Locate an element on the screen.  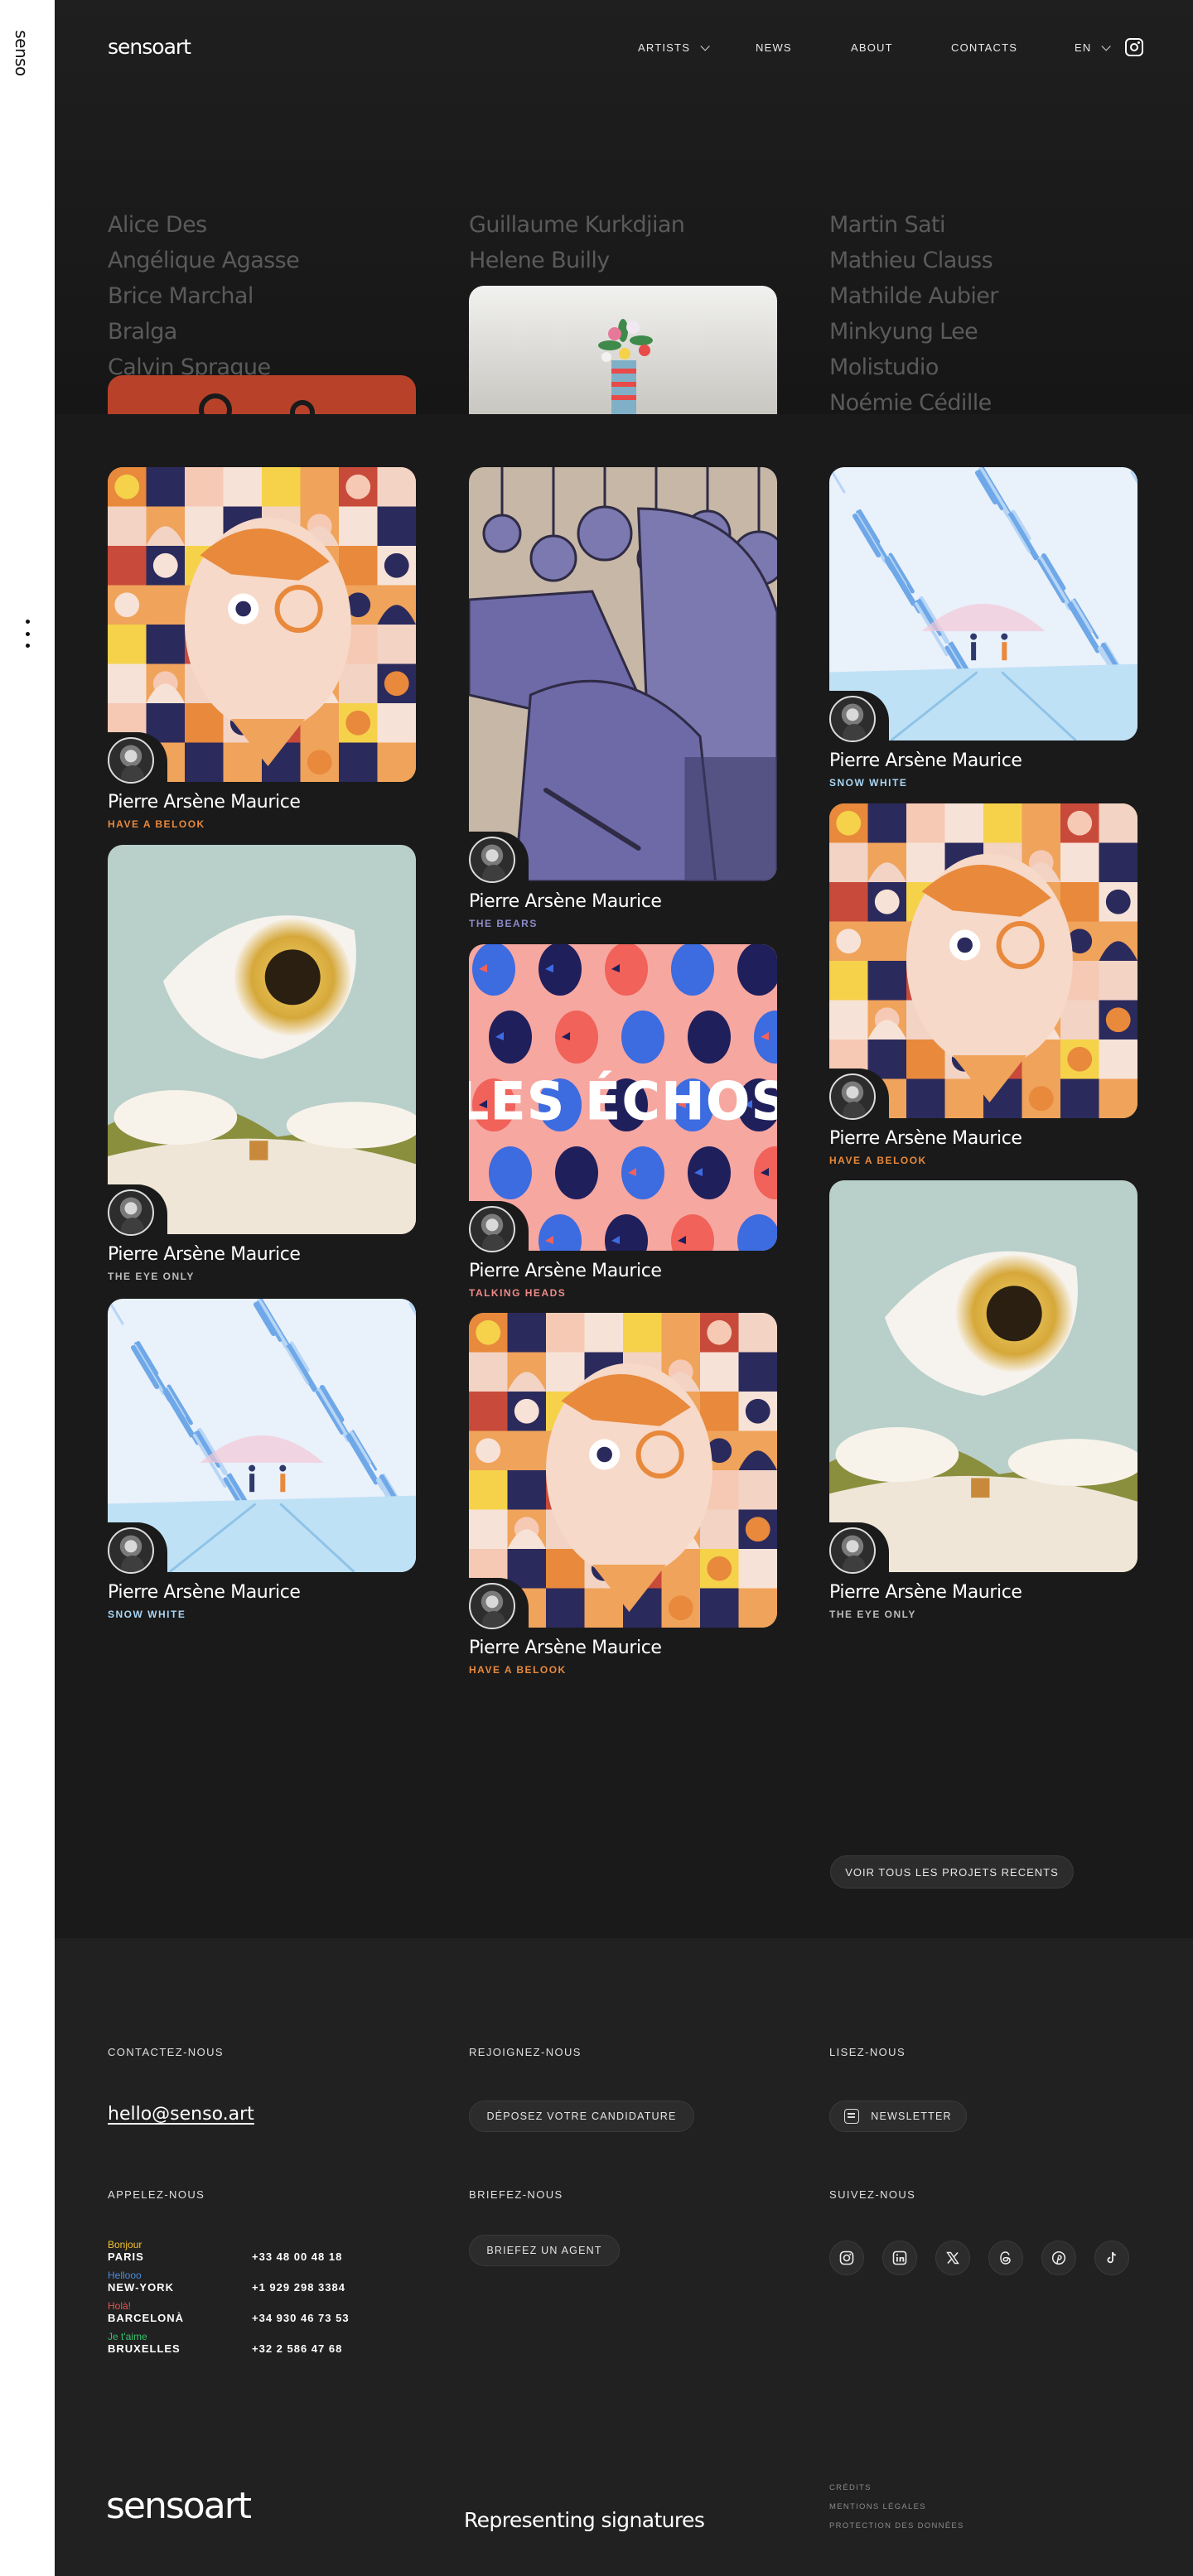
project-card: Pierre Arsène Maurice THE BEARS is located at coordinates (623, 707).